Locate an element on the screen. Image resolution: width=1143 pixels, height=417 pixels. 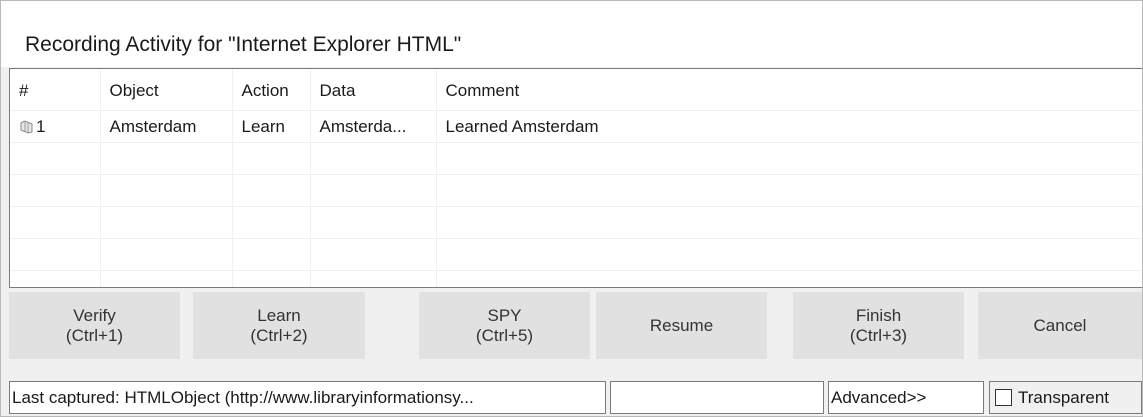
finish-button: Finish (Ctrl+3) is located at coordinates (878, 325).